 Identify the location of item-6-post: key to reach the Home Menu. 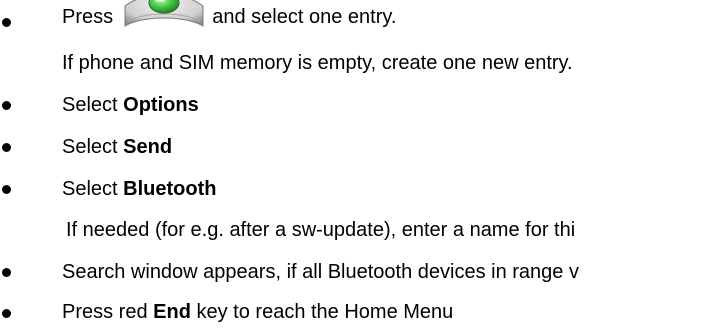
(322, 312).